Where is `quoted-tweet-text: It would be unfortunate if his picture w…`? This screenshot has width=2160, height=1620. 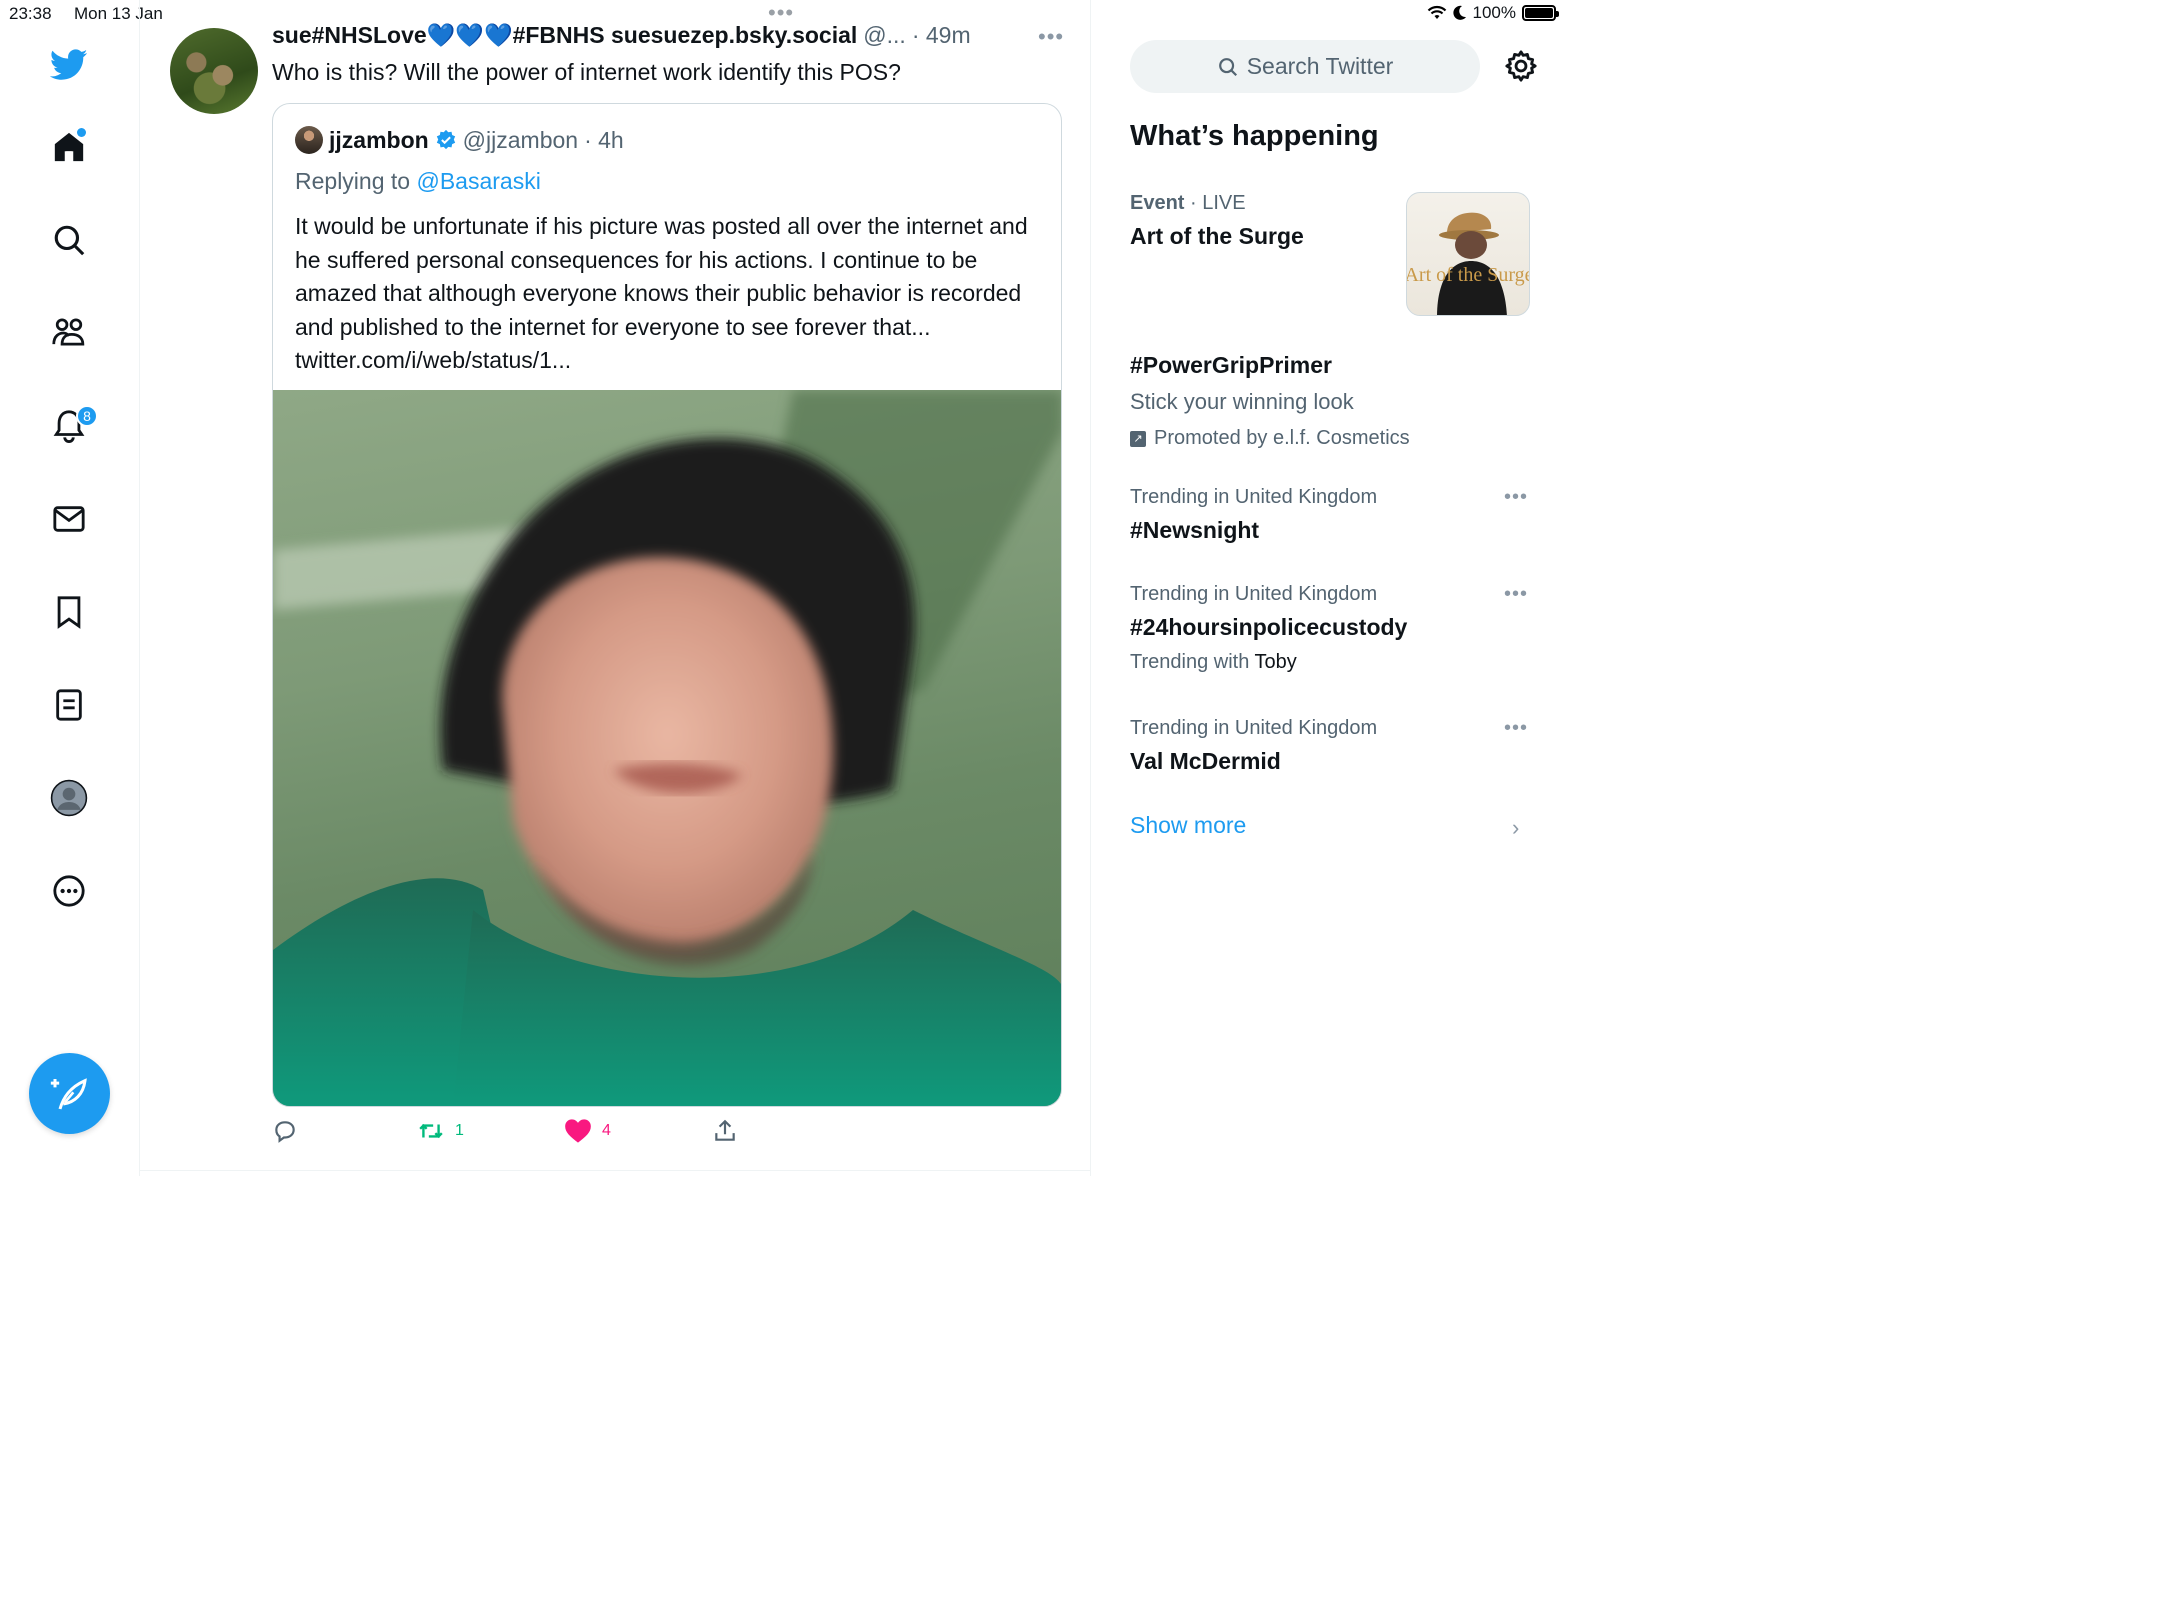
quoted-tweet-text: It would be unfortunate if his picture w… is located at coordinates (661, 293).